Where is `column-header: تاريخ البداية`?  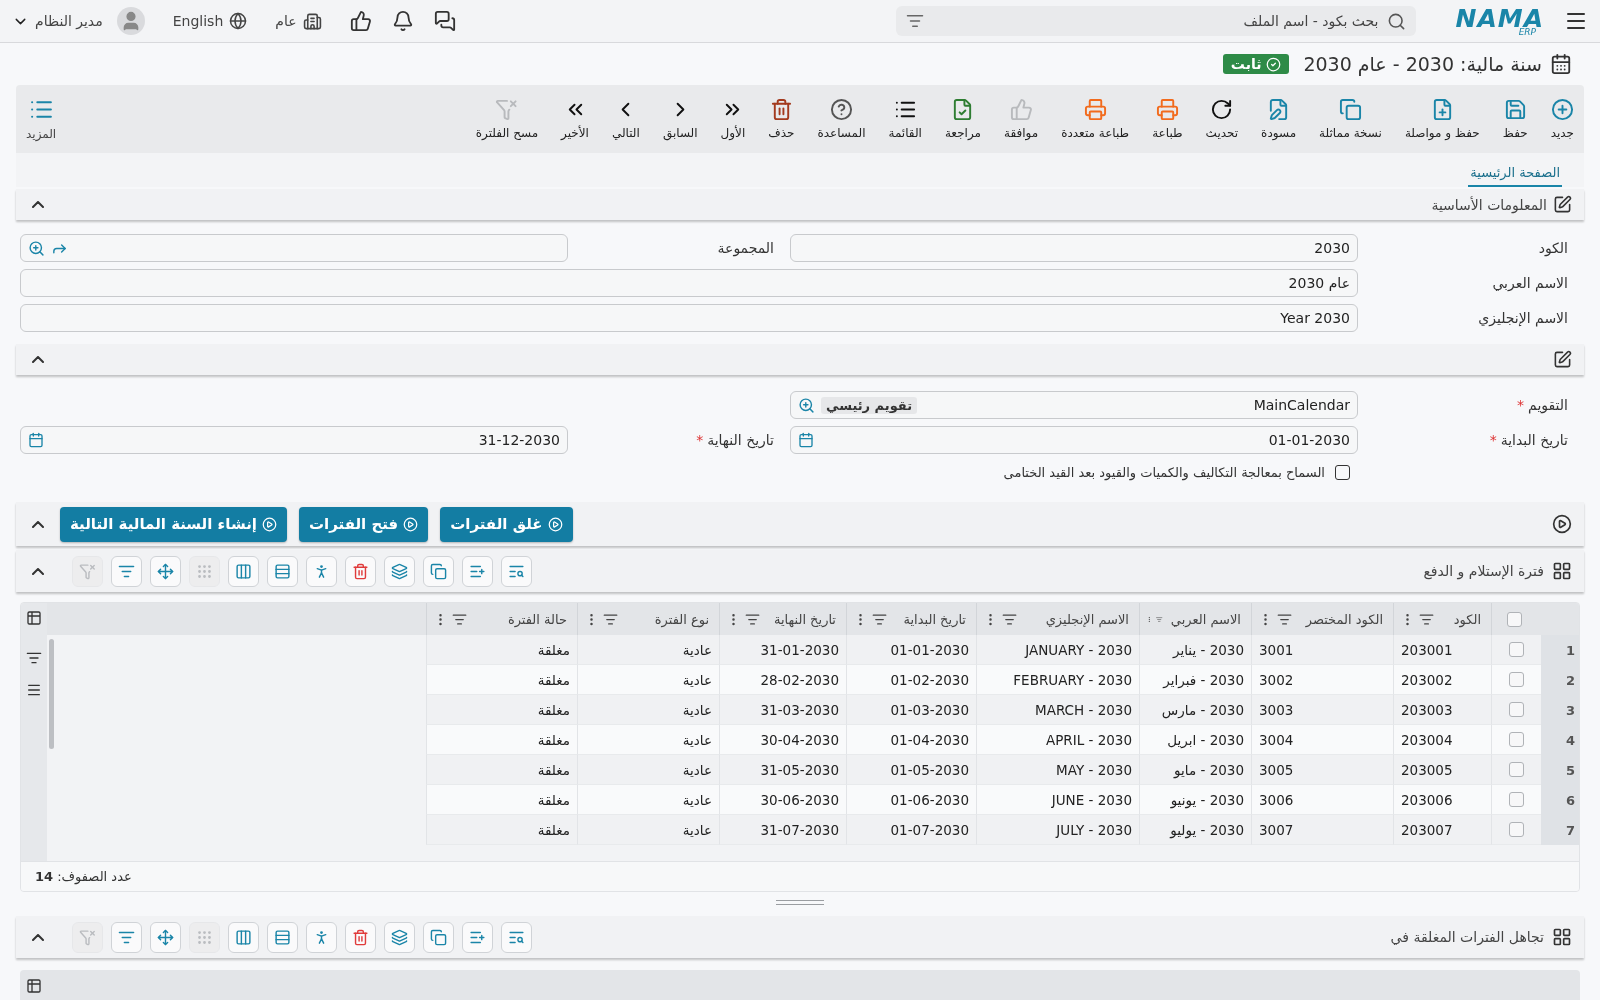
column-header: تاريخ البداية is located at coordinates (911, 619).